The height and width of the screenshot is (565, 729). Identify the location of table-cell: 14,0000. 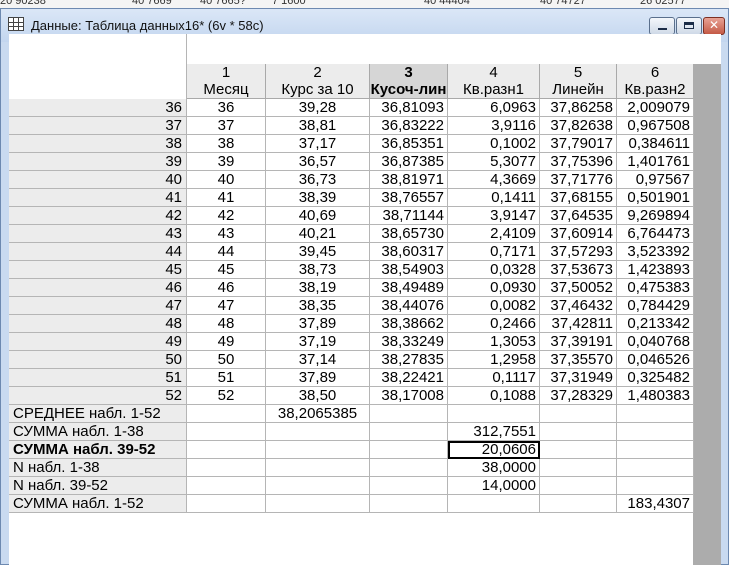
(494, 486).